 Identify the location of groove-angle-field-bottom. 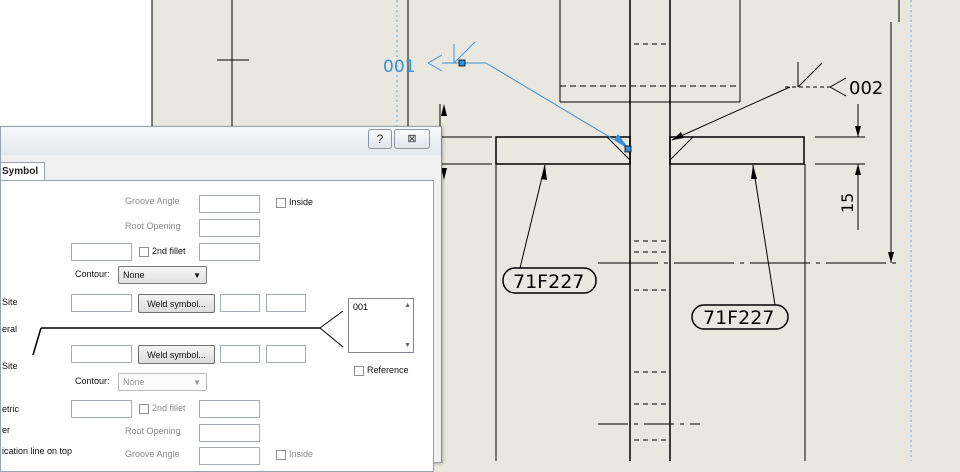
(229, 456).